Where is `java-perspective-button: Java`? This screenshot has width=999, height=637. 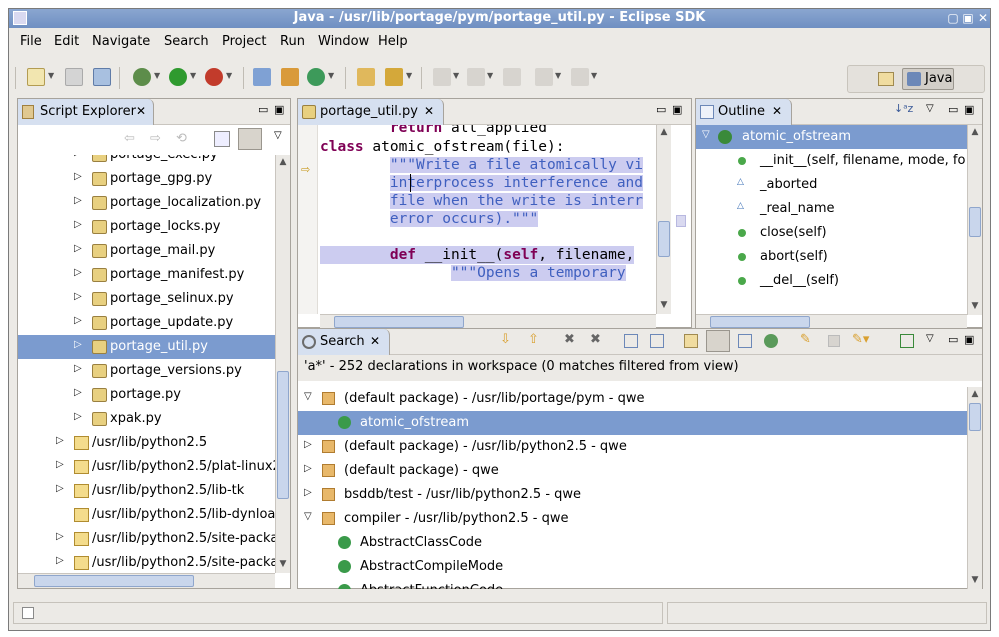 java-perspective-button: Java is located at coordinates (928, 79).